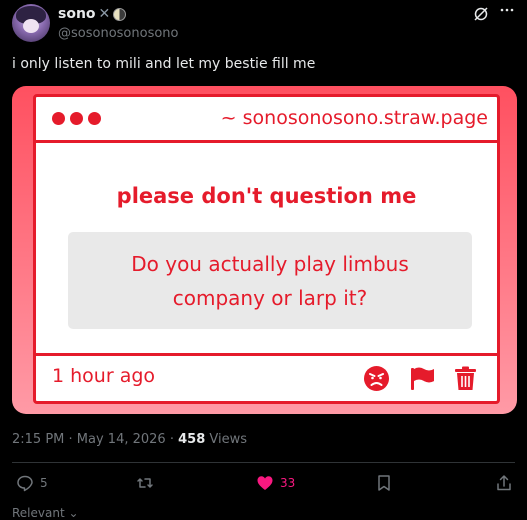  What do you see at coordinates (104, 14) in the screenshot?
I see `x-emoji-icon: ✕` at bounding box center [104, 14].